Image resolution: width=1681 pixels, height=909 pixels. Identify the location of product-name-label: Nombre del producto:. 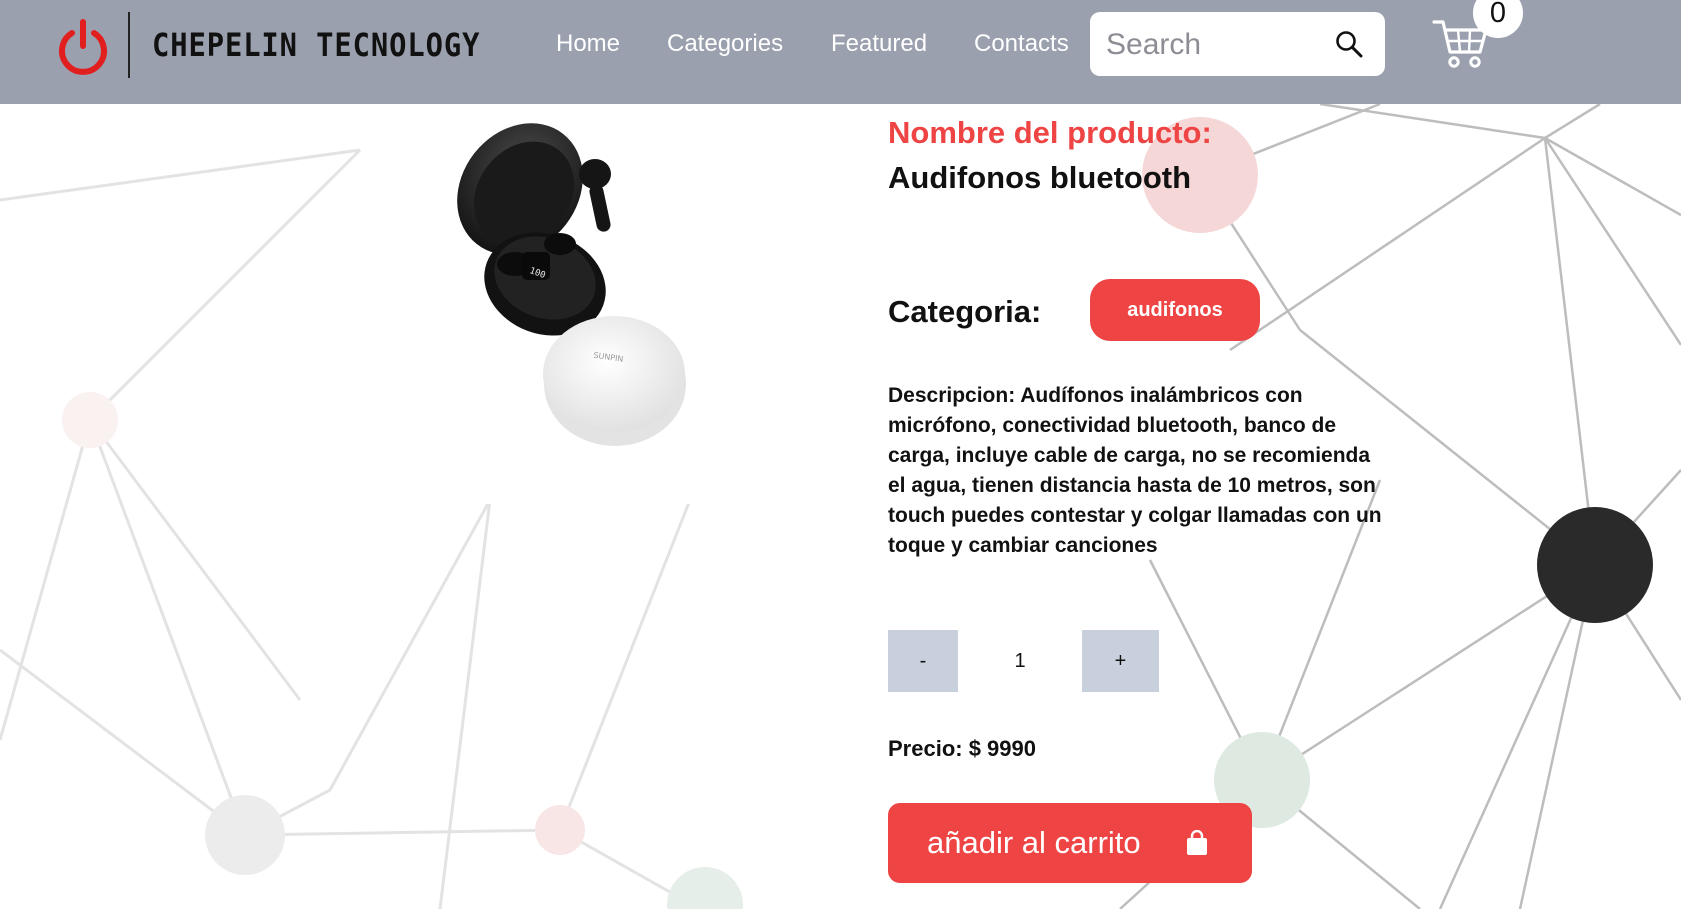
(1050, 132).